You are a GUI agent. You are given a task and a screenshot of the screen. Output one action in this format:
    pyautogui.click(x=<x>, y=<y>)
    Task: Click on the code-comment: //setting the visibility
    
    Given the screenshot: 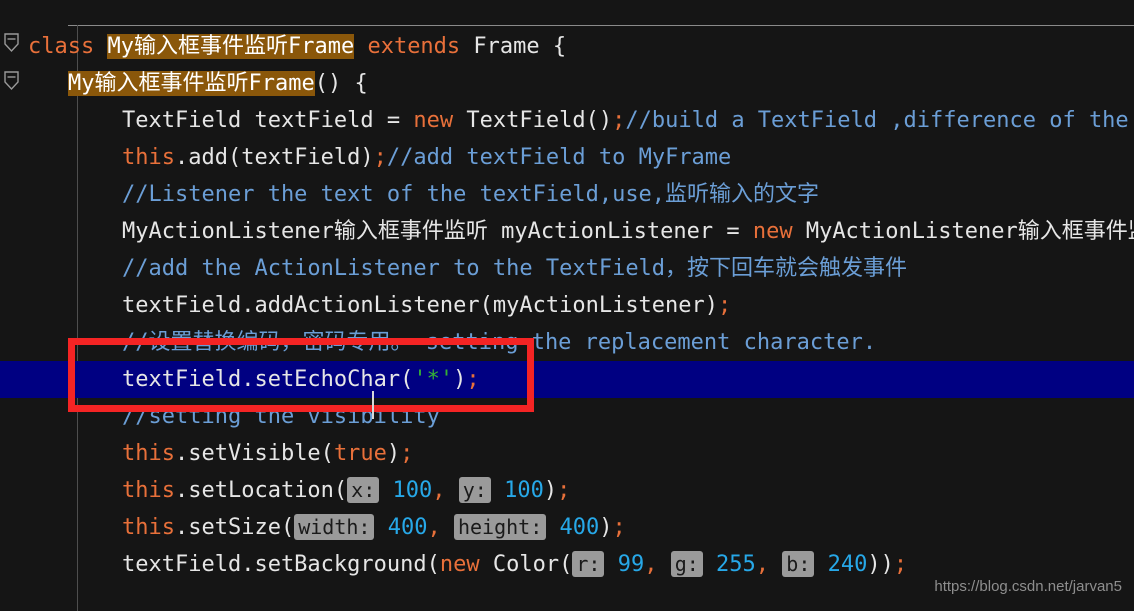 What is the action you would take?
    pyautogui.click(x=281, y=416)
    